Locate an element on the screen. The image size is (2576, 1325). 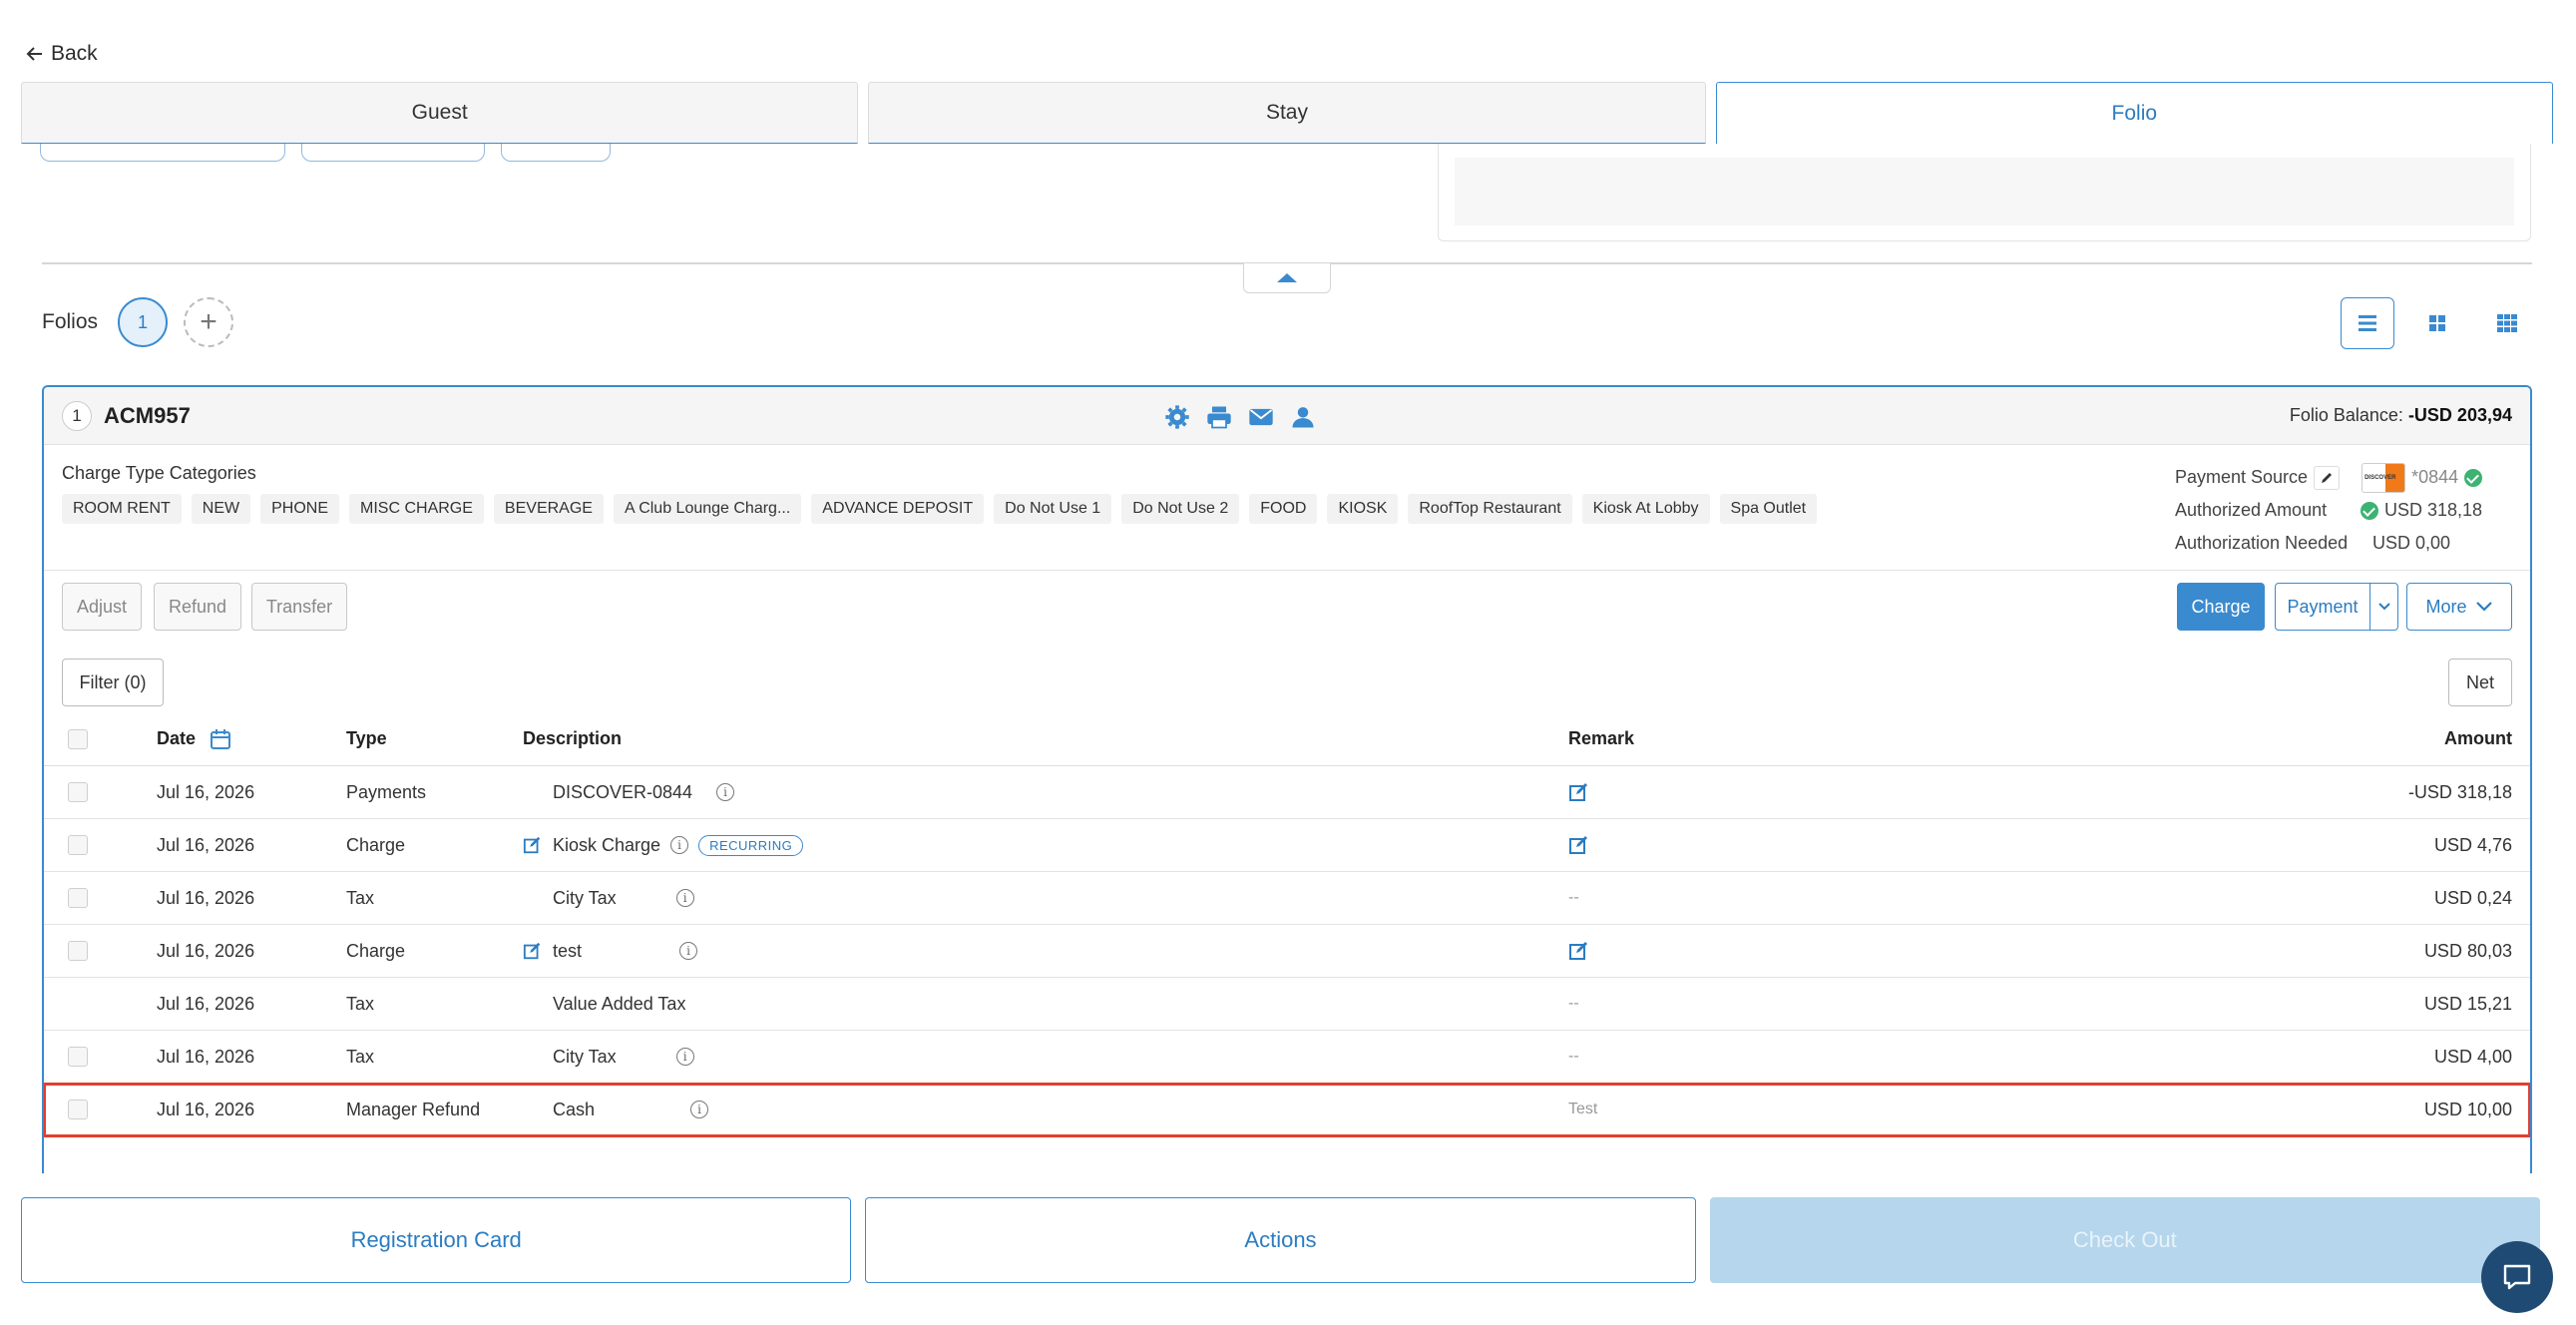
category-do-not-use-1: Do Not Use 1 is located at coordinates (1053, 509).